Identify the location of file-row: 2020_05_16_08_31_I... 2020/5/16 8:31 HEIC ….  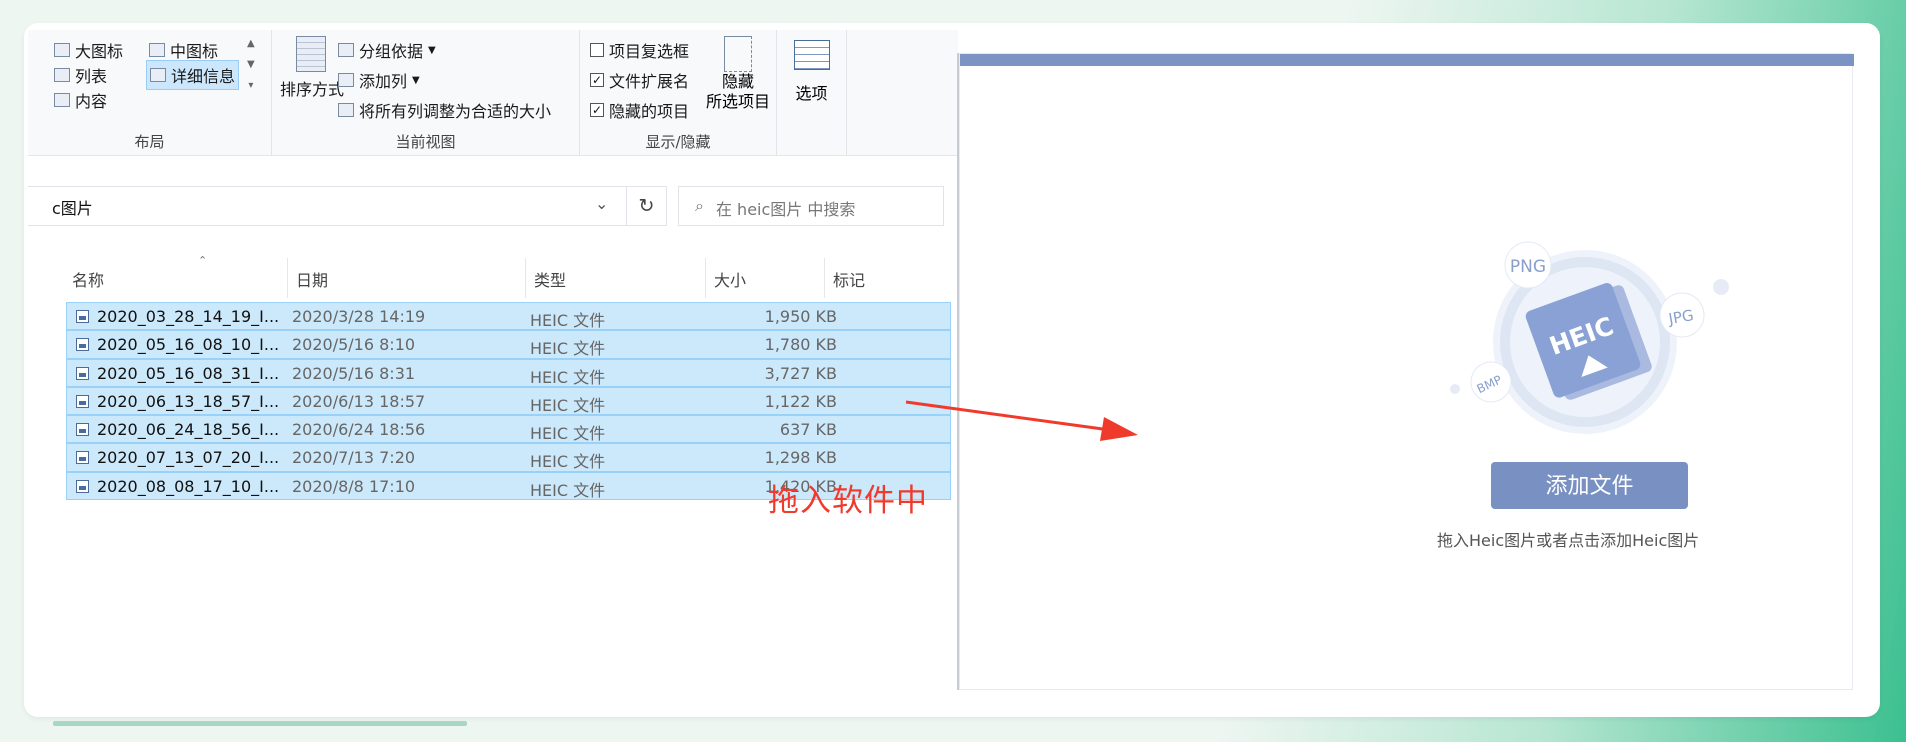
(508, 372).